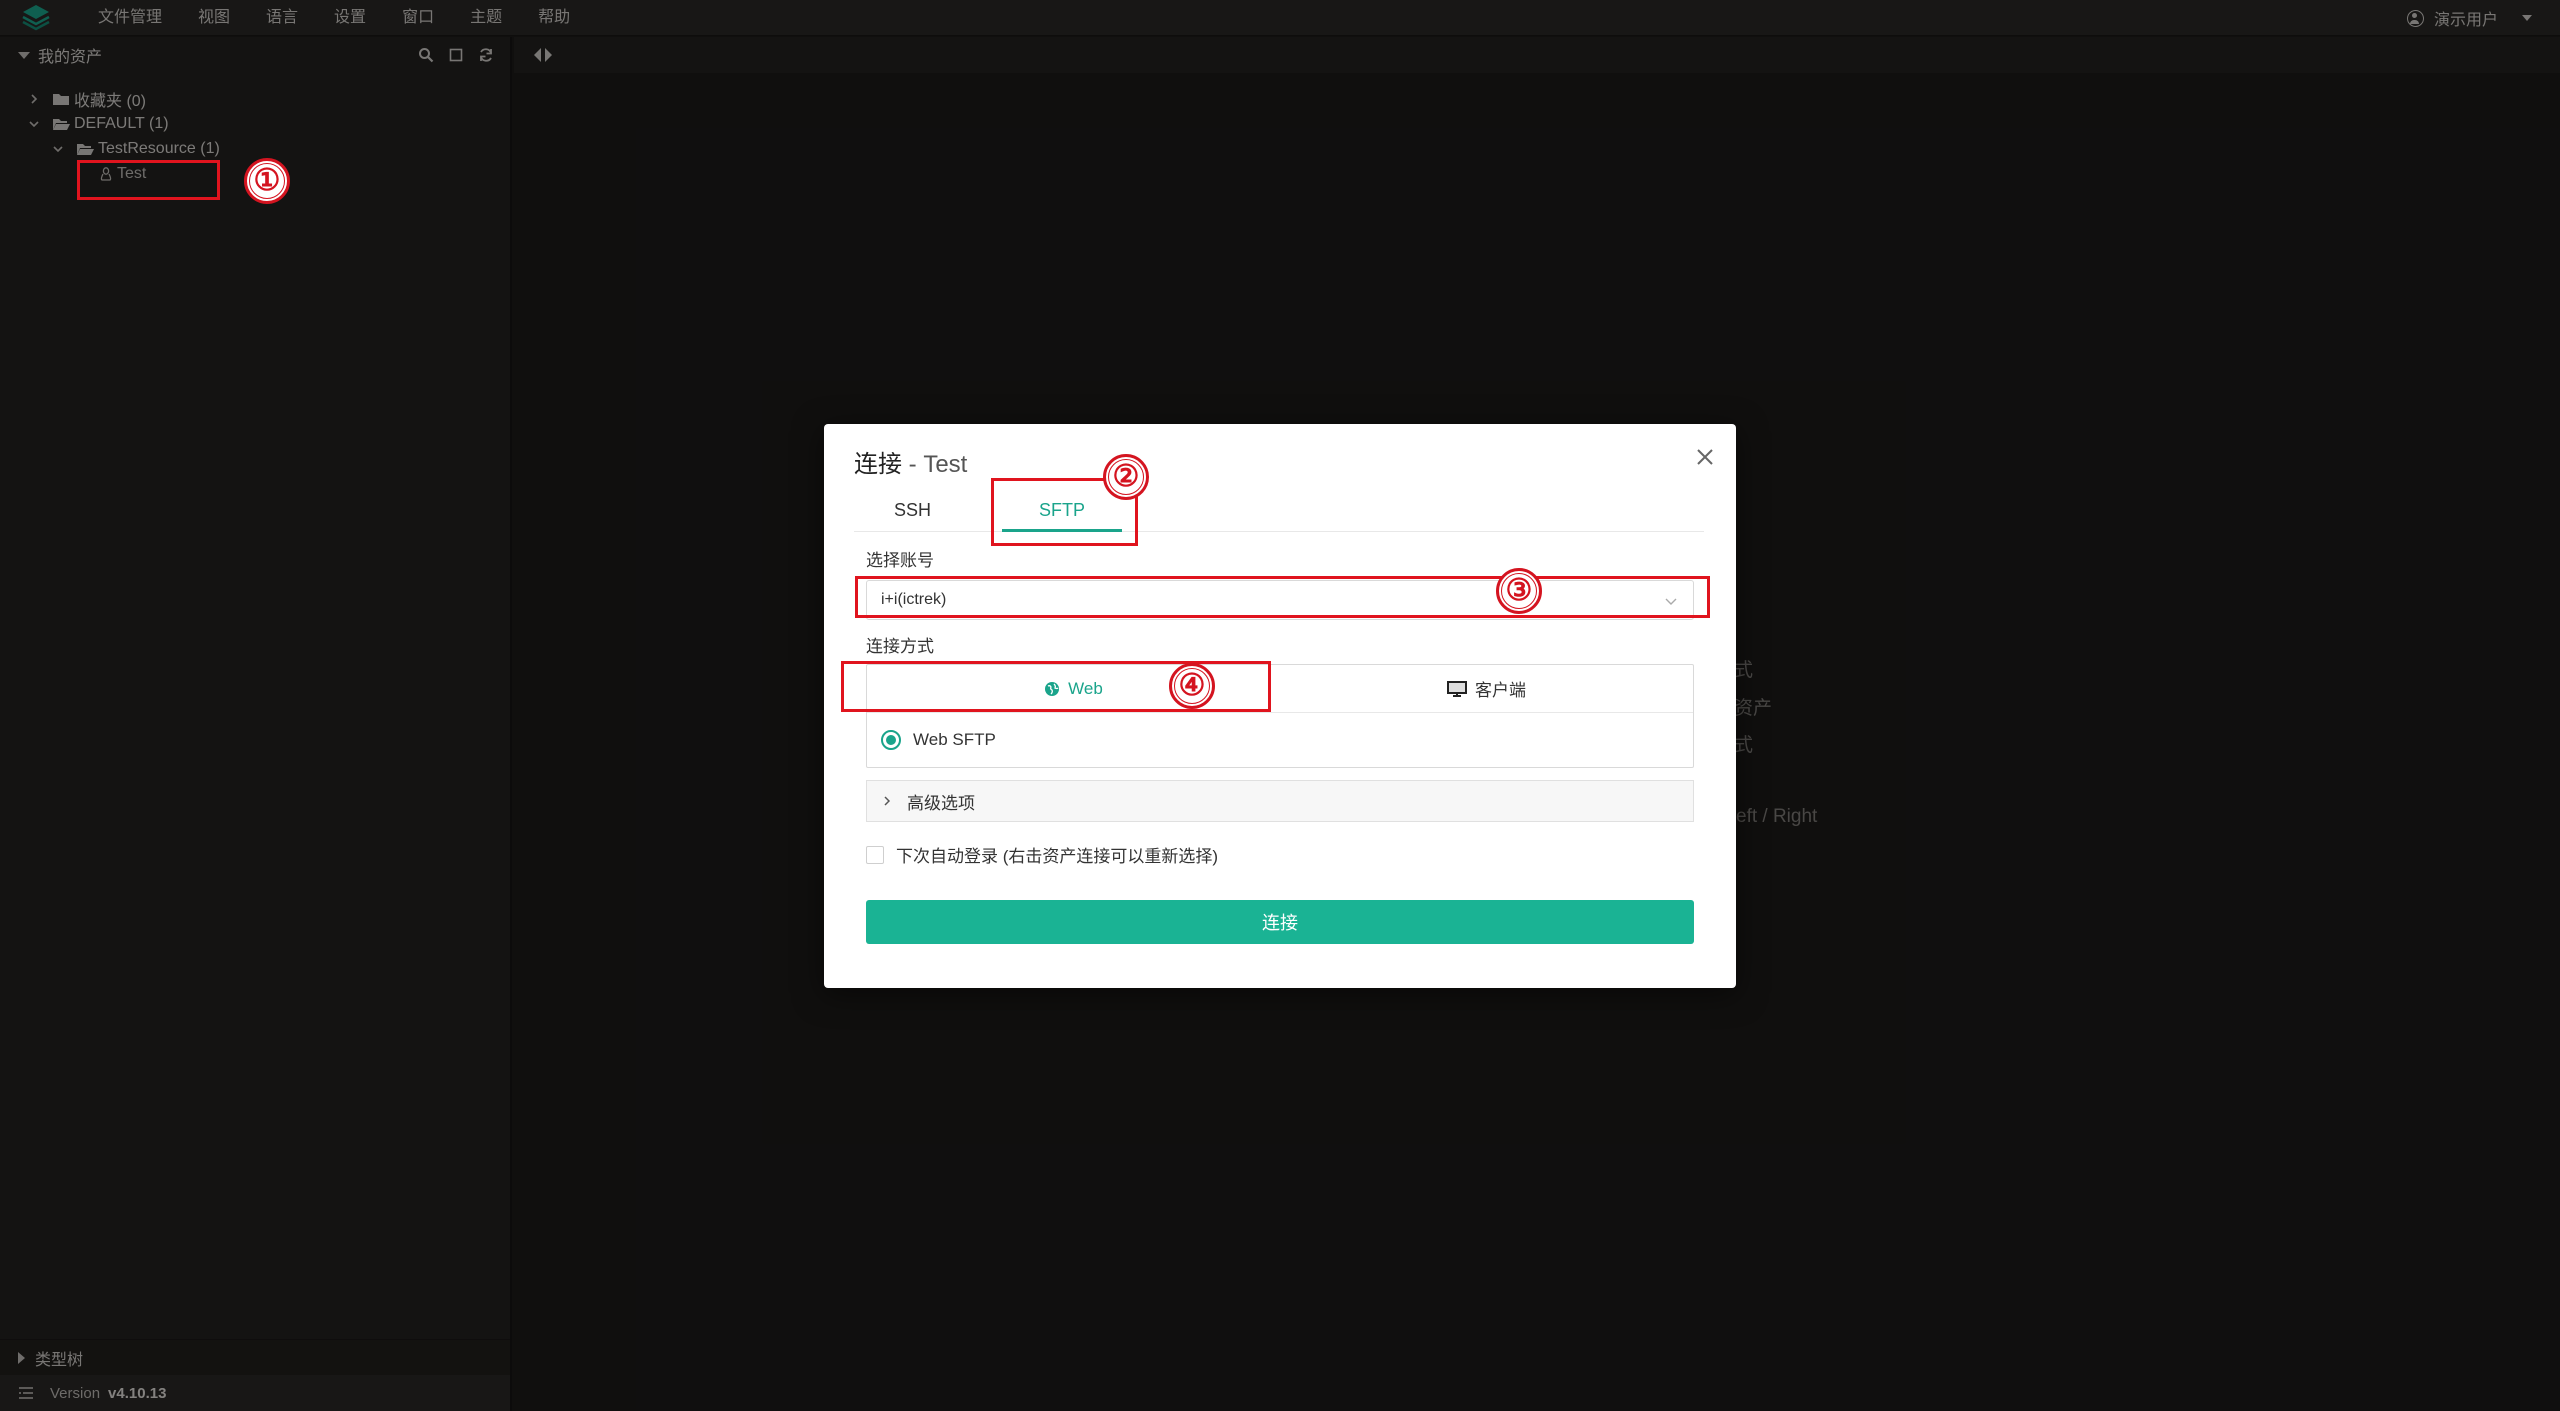  Describe the element at coordinates (1057, 856) in the screenshot. I see `autologin-label: 下次自动登录 (右击资产连接可以重新选择)` at that location.